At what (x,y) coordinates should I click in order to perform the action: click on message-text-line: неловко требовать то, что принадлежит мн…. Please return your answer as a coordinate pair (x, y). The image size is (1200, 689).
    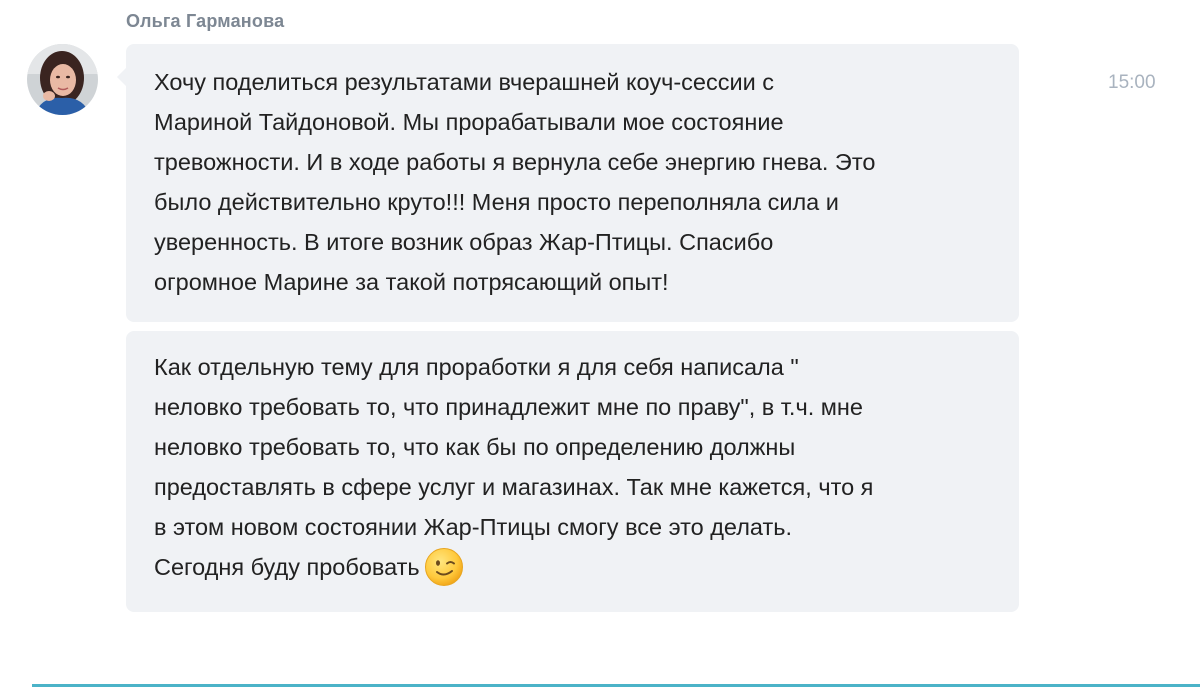
    Looking at the image, I should click on (508, 407).